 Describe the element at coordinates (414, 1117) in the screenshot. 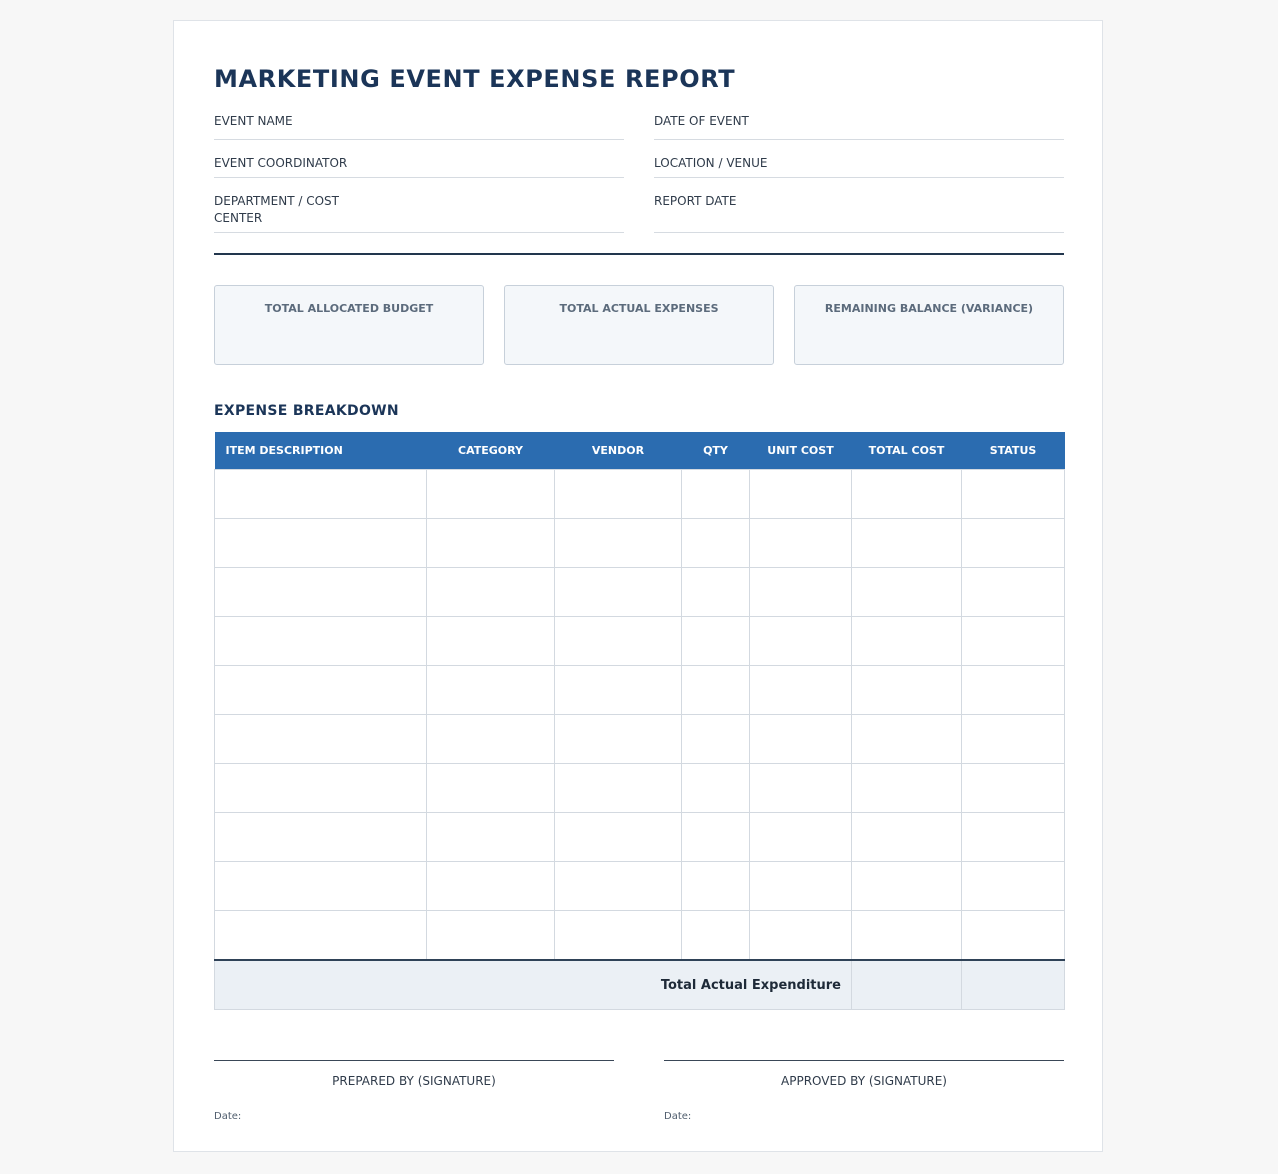

I see `prepared-by-date: Date:` at that location.